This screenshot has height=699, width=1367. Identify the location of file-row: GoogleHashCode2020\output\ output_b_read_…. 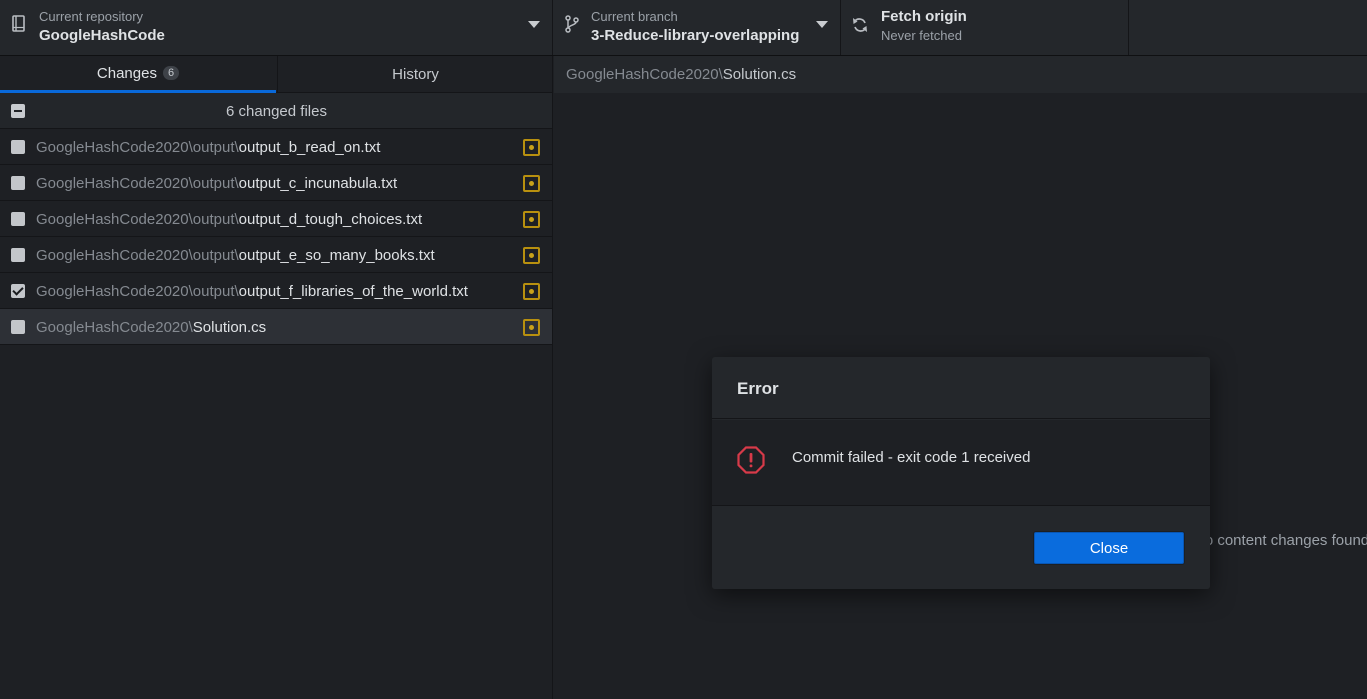
(276, 147).